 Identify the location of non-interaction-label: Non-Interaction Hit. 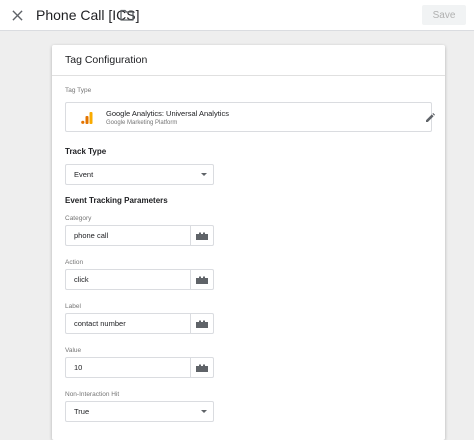
(92, 394).